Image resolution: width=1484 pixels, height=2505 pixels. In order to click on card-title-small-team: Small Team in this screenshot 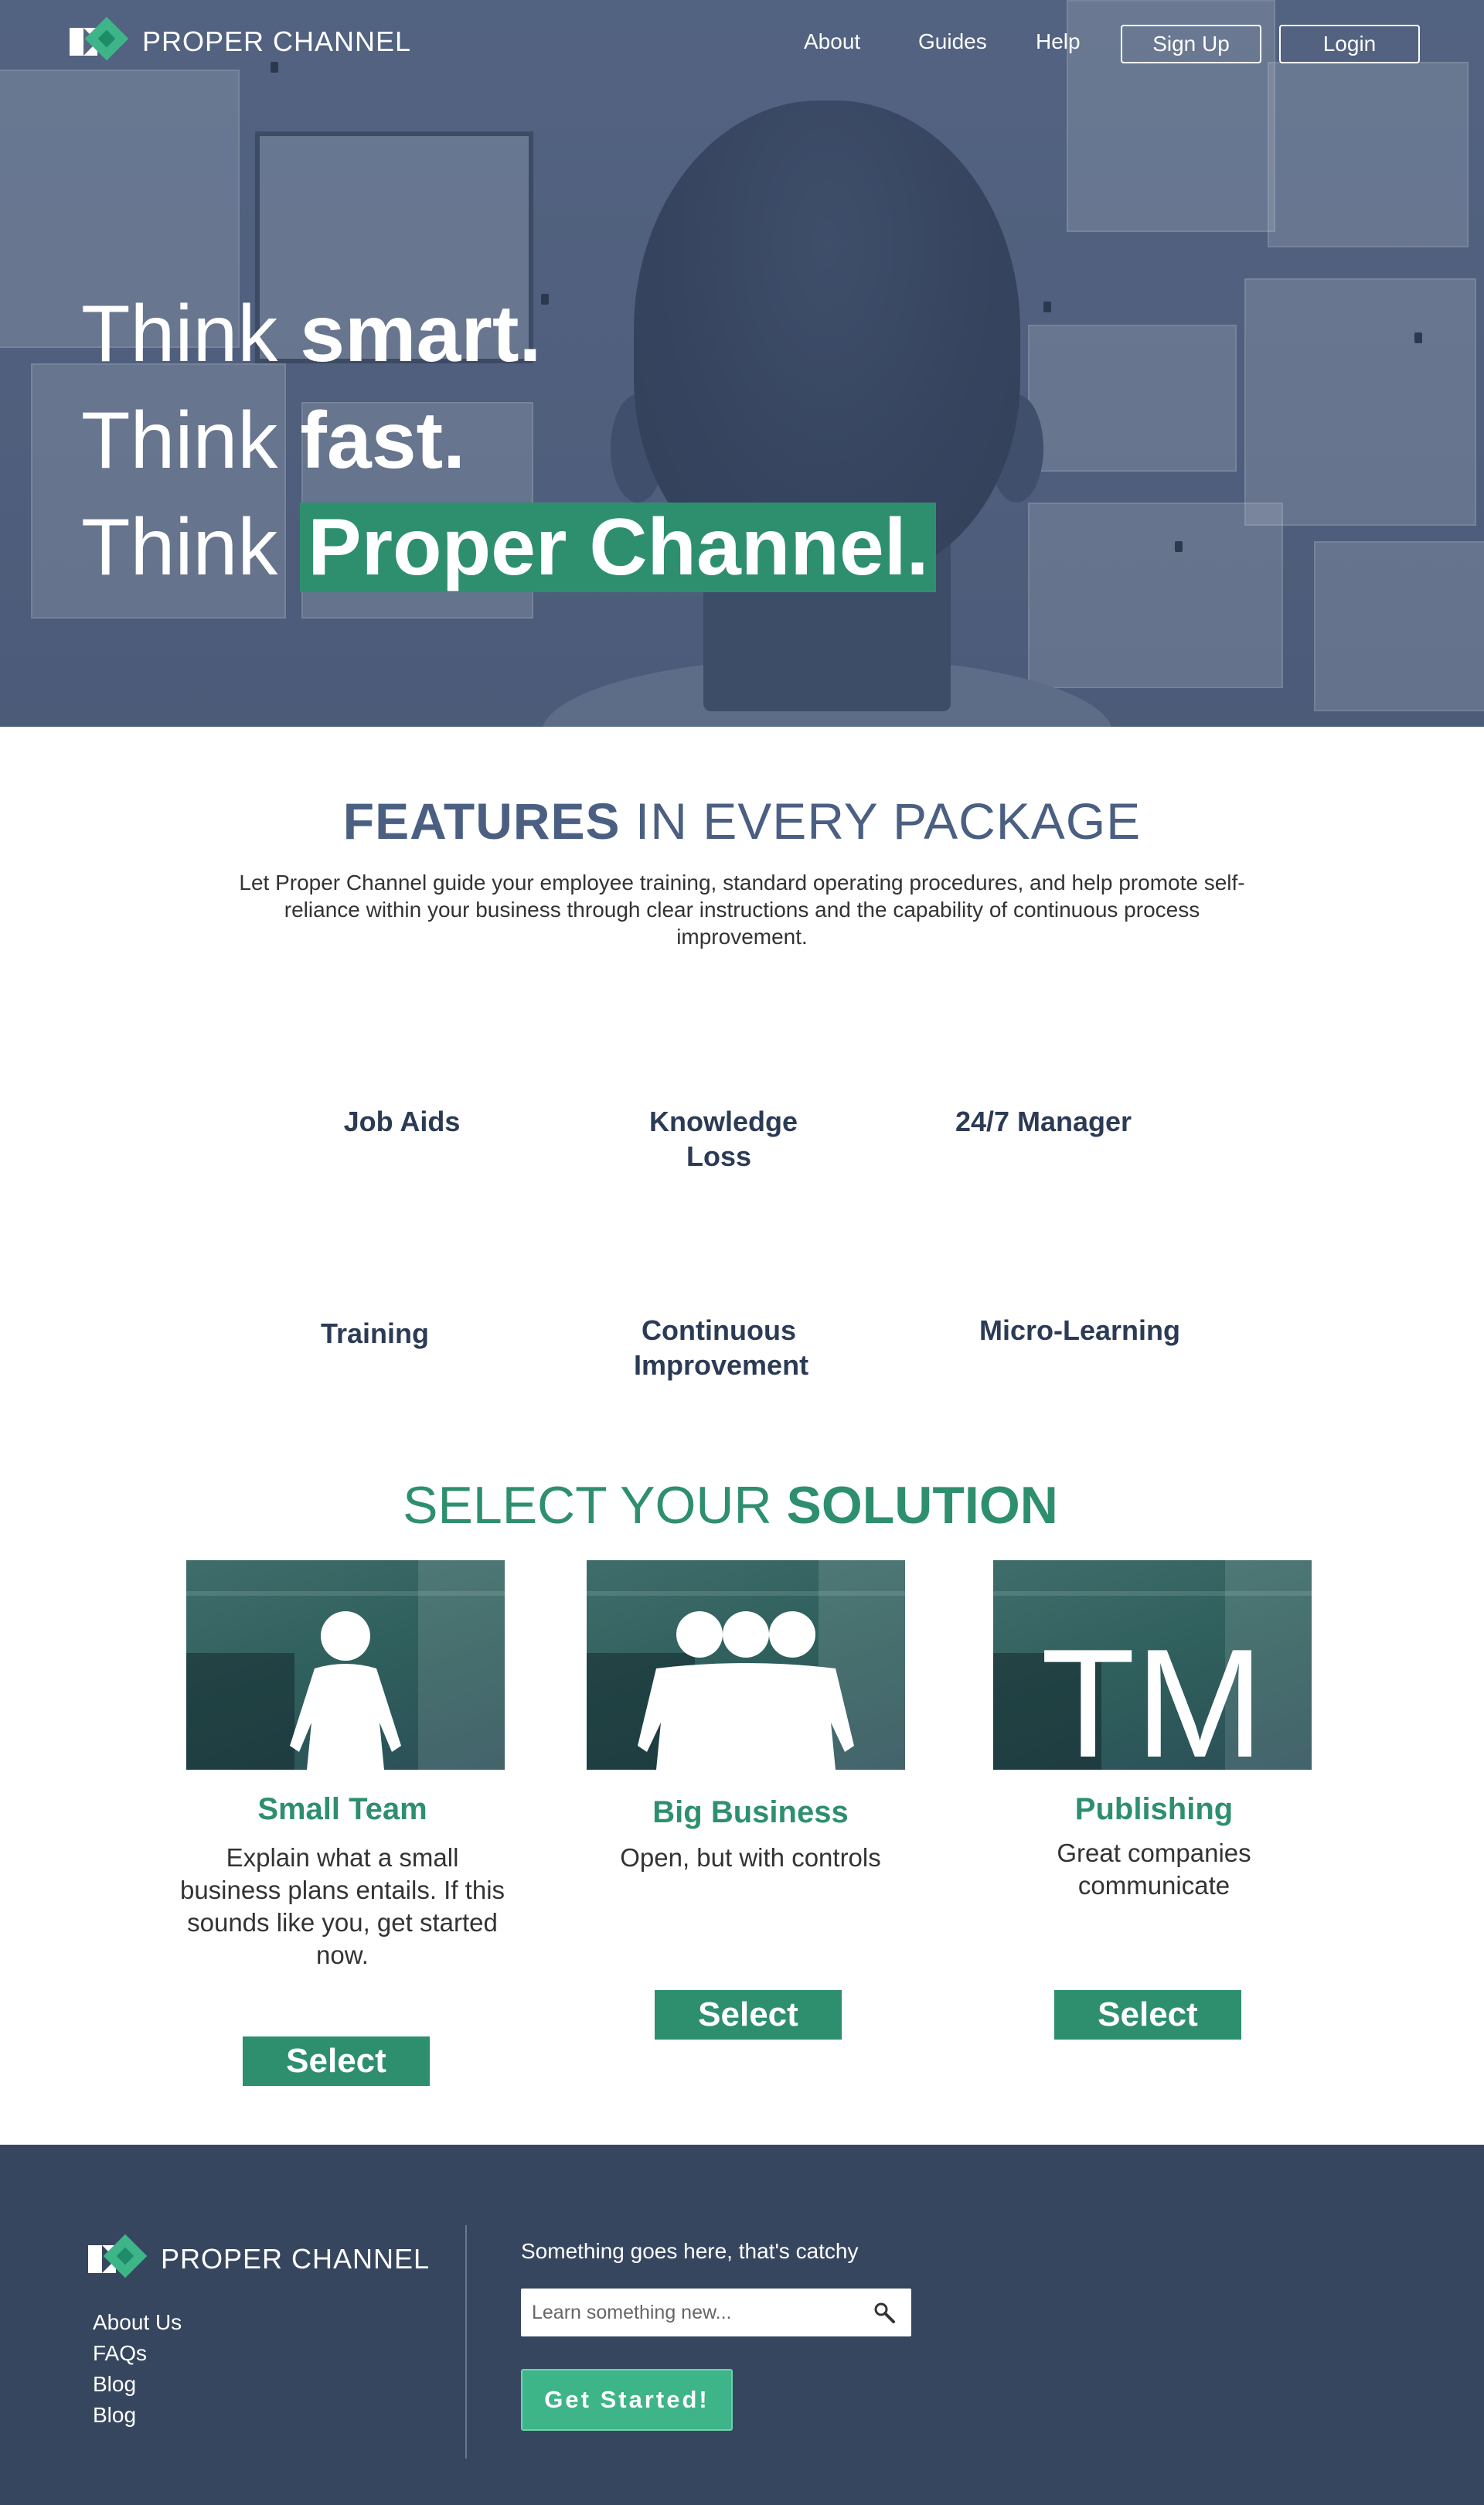, I will do `click(342, 1809)`.